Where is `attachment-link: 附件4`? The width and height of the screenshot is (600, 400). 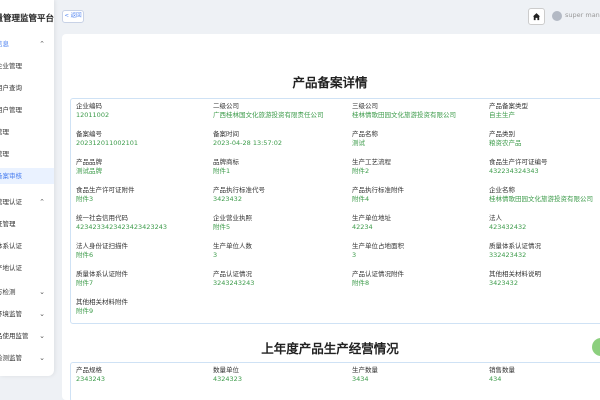
attachment-link: 附件4 is located at coordinates (378, 199).